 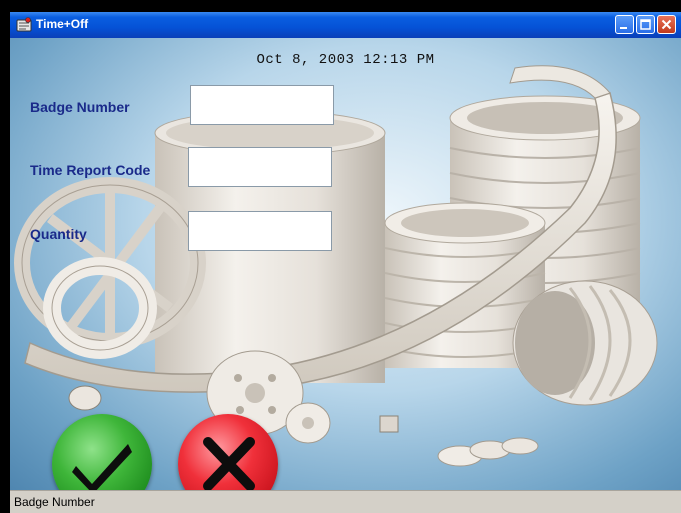 I want to click on badge-number-label: Badge Number, so click(x=80, y=107).